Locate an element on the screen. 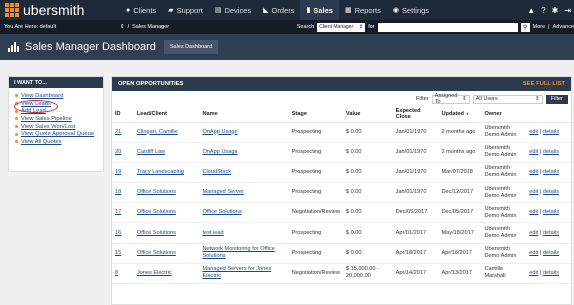 This screenshot has height=305, width=574. search-scope-select: Client Manager ⇕ is located at coordinates (341, 27).